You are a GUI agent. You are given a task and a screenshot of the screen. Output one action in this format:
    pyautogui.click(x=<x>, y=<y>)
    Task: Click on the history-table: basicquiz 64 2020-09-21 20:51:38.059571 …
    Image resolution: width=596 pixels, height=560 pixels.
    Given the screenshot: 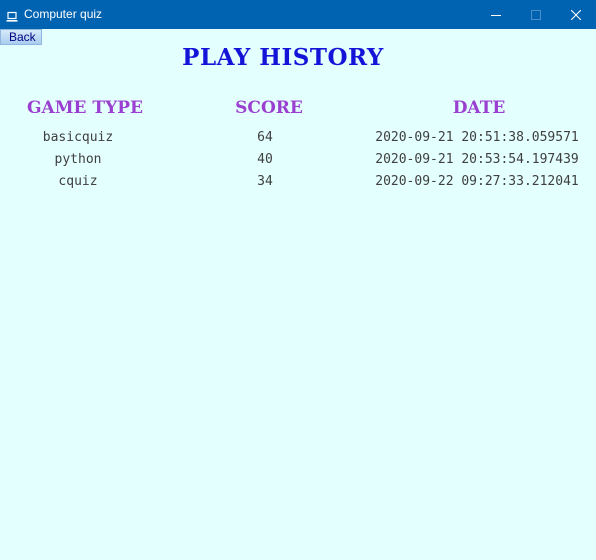 What is the action you would take?
    pyautogui.click(x=298, y=161)
    